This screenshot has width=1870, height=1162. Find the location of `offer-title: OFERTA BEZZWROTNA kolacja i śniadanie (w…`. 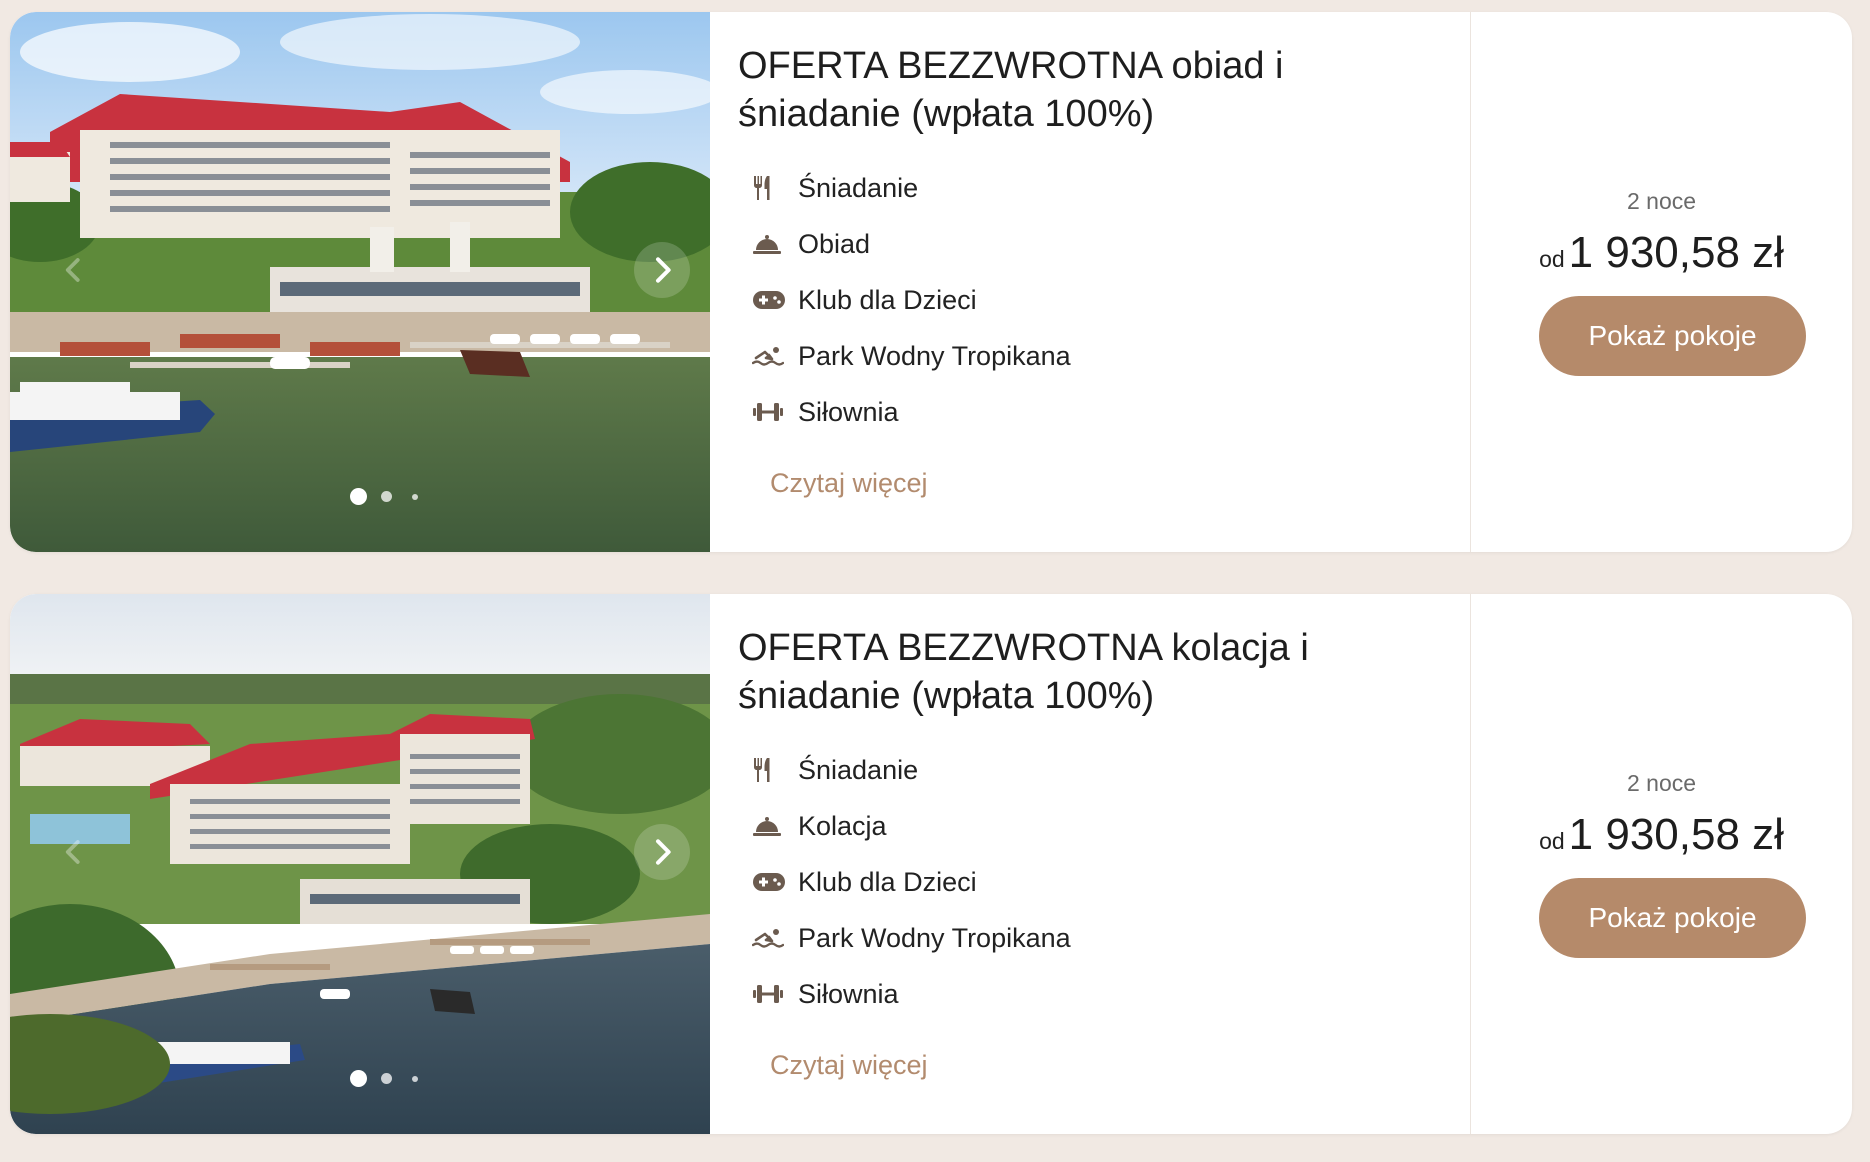

offer-title: OFERTA BEZZWROTNA kolacja i śniadanie (w… is located at coordinates (1023, 672).